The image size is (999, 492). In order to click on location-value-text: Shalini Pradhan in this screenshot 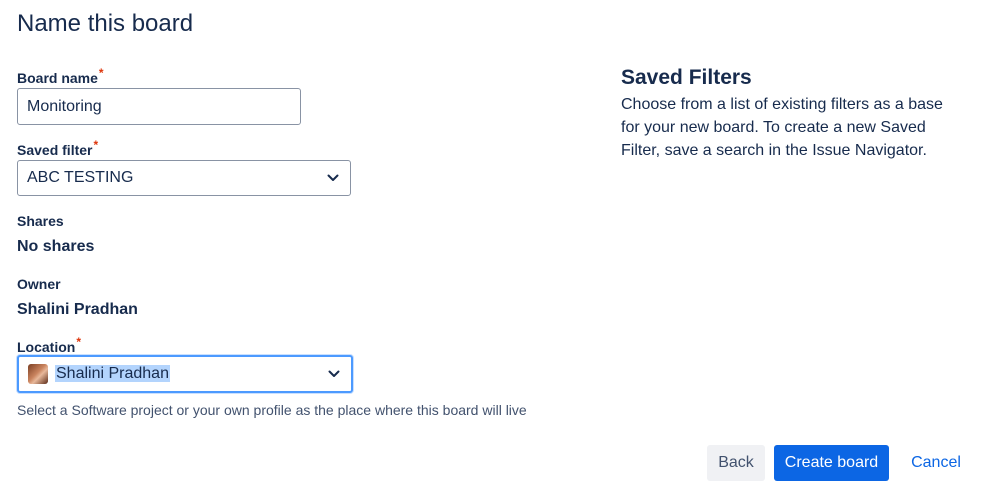, I will do `click(112, 373)`.